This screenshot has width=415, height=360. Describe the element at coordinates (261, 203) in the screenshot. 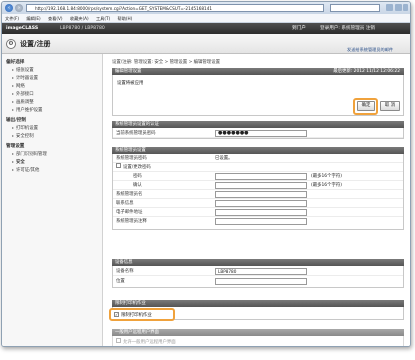

I see `contact-input` at that location.